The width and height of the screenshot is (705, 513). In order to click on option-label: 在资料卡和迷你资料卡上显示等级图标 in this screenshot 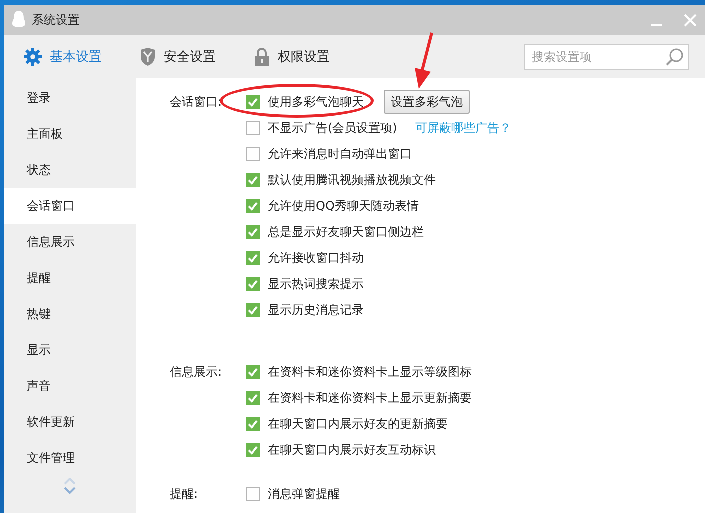, I will do `click(370, 372)`.